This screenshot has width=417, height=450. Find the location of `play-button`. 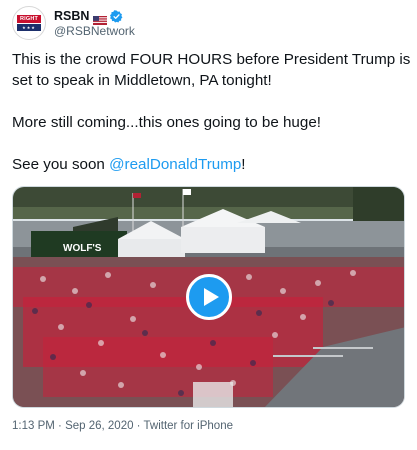

play-button is located at coordinates (209, 297).